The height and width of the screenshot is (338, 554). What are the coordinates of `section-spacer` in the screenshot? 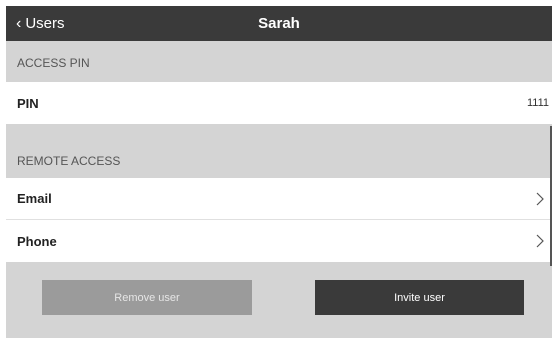 It's located at (279, 134).